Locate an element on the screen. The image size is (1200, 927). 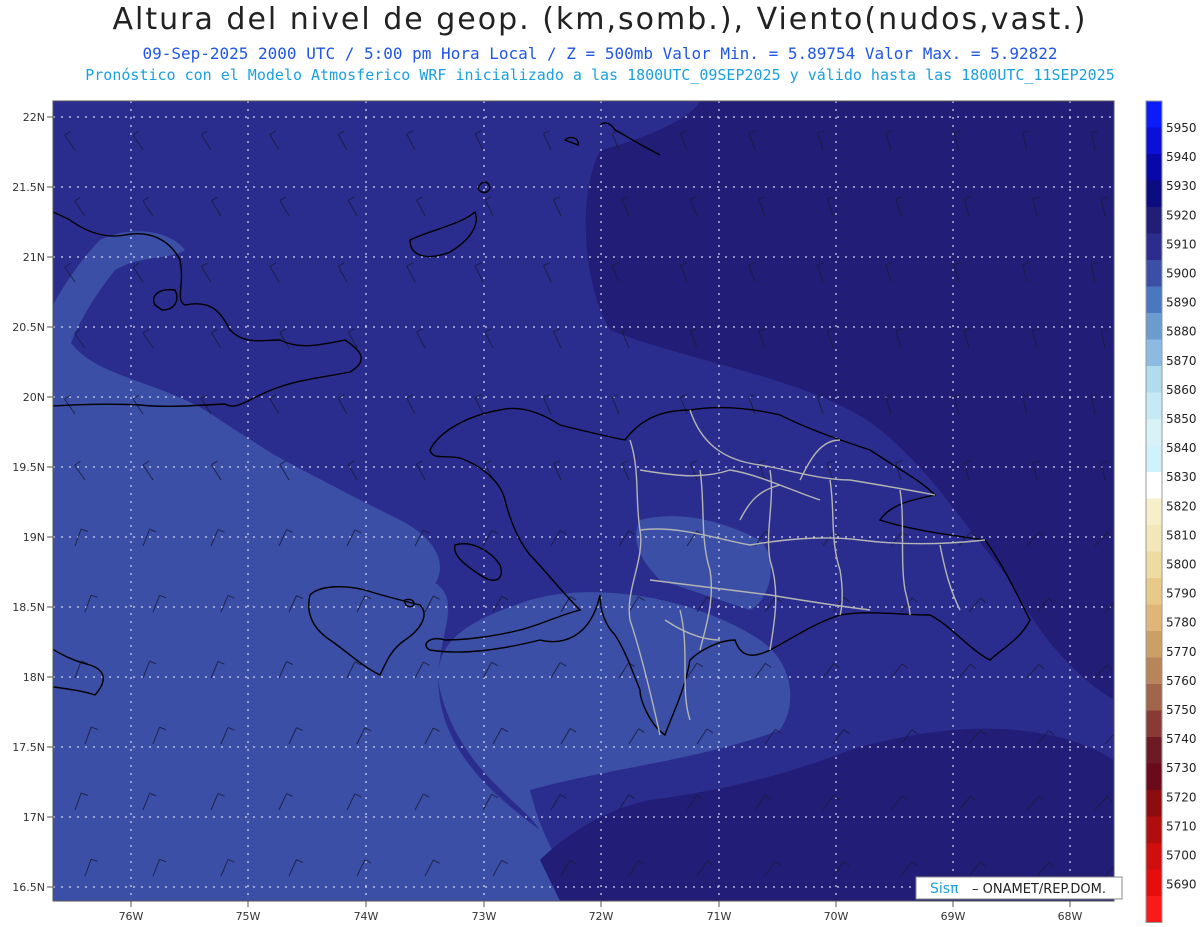
credit-text: – ONAMET/REP.DOM. is located at coordinates (1039, 889).